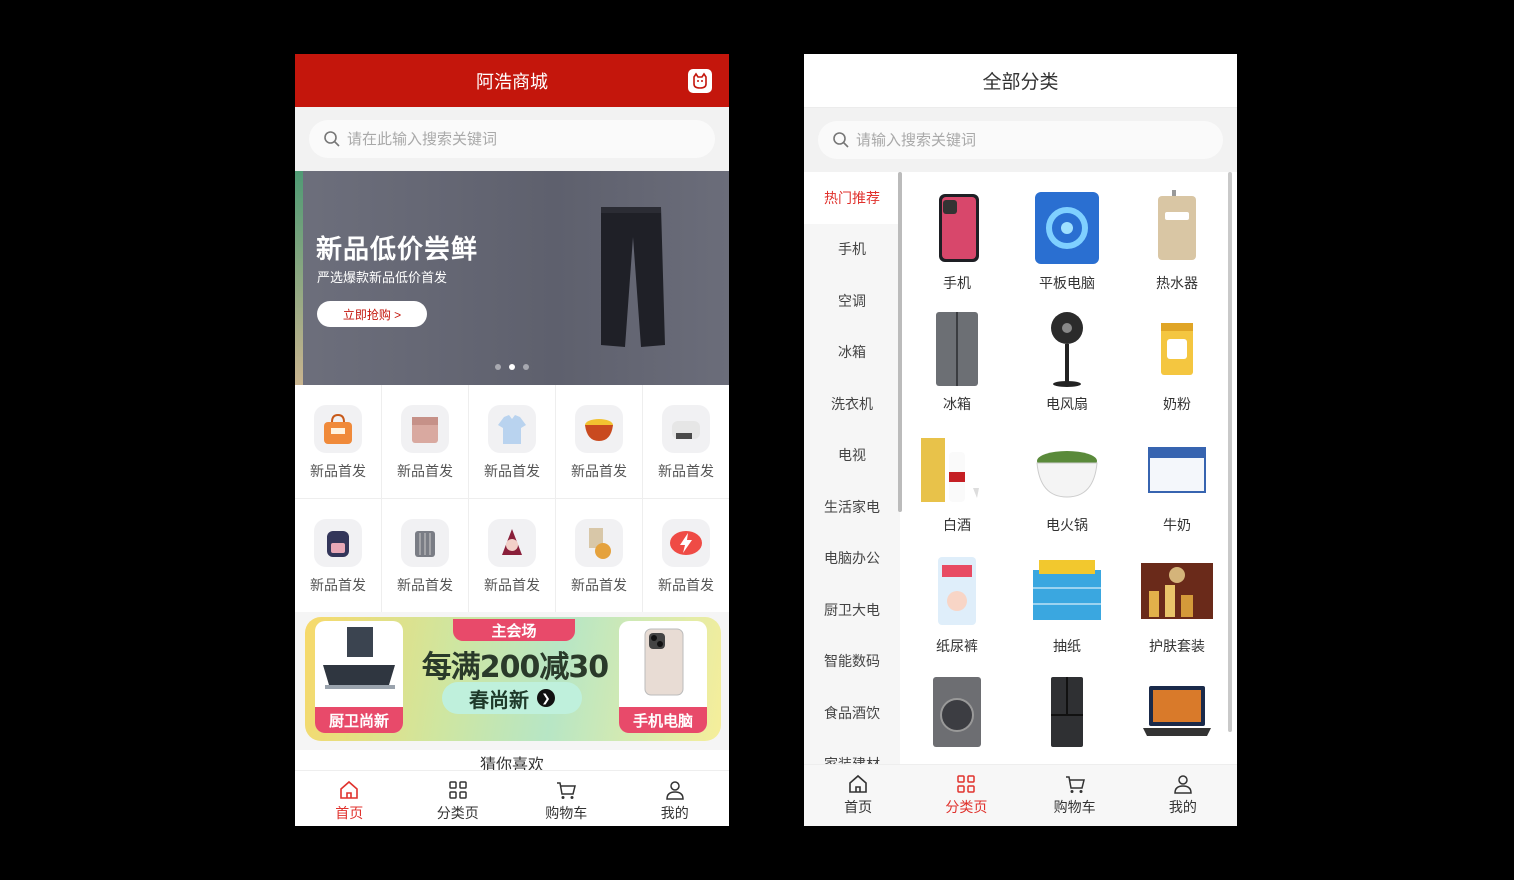  Describe the element at coordinates (852, 662) in the screenshot. I see `sidebar-item-digital: 智能数码` at that location.